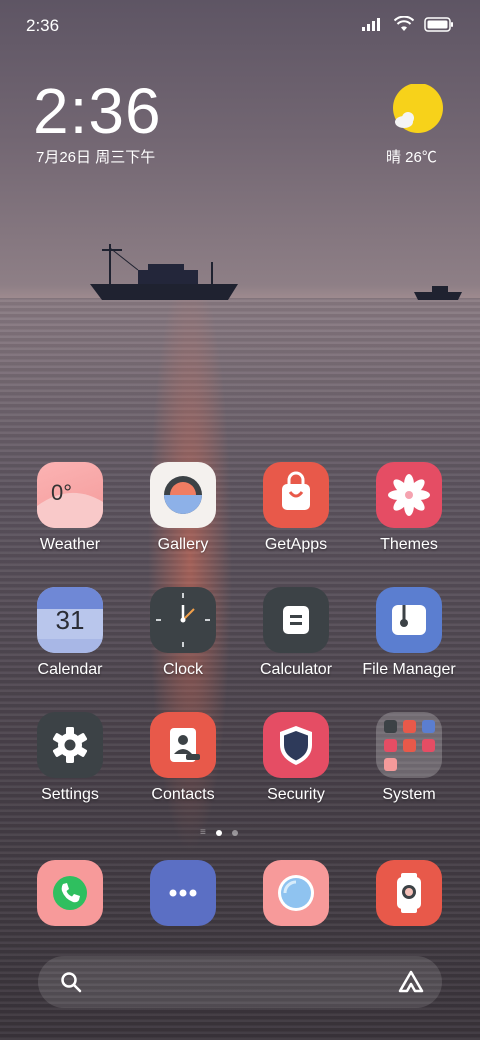  What do you see at coordinates (71, 982) in the screenshot?
I see `search-icon` at bounding box center [71, 982].